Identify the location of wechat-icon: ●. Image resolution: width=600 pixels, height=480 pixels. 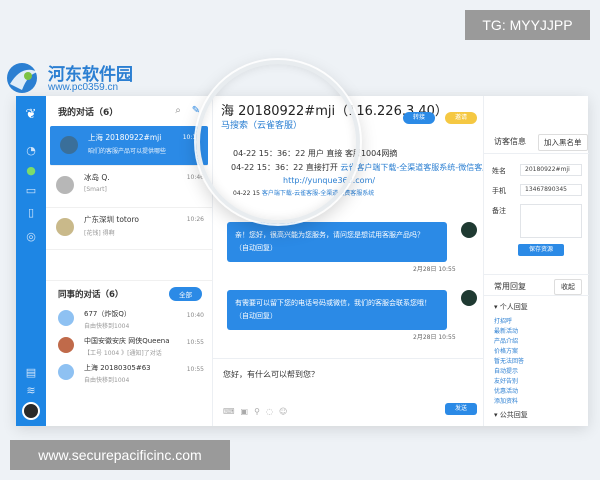
(31, 171).